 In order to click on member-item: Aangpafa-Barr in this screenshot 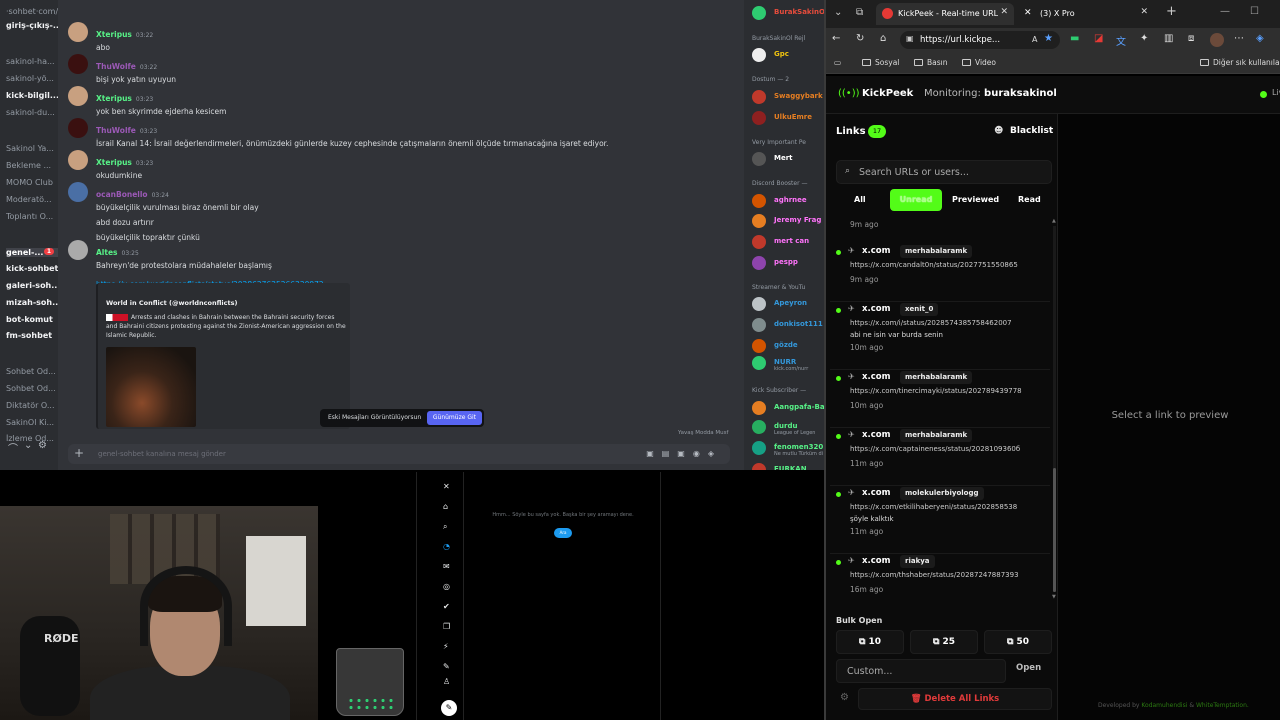, I will do `click(788, 409)`.